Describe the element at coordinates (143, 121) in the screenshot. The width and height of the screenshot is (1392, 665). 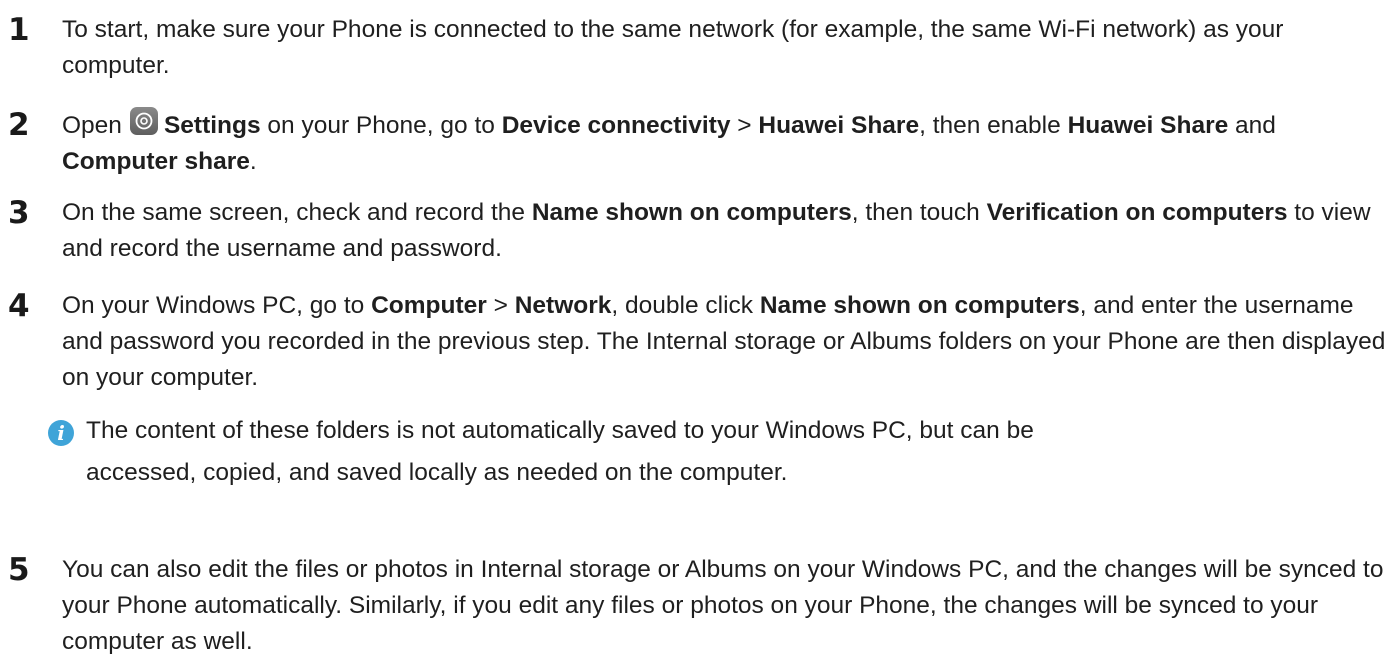
I see `settings-gear-icon` at that location.